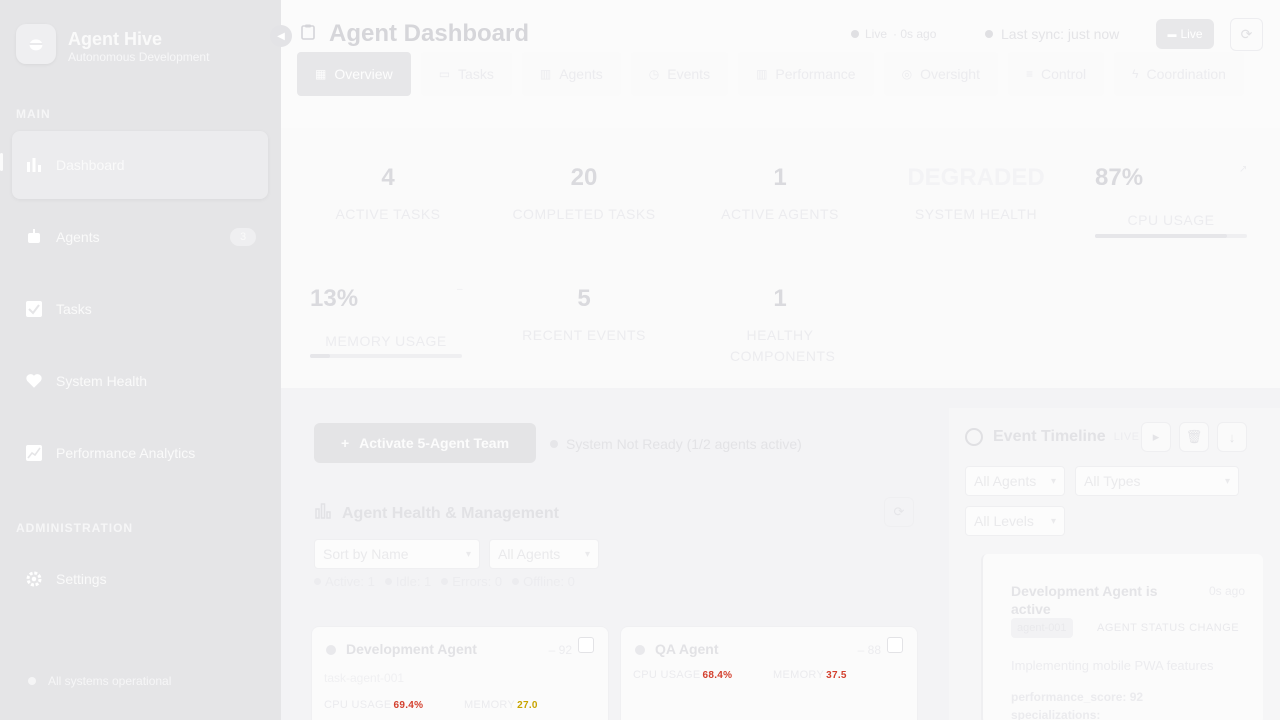 Image resolution: width=1280 pixels, height=720 pixels. Describe the element at coordinates (140, 165) in the screenshot. I see `sidebar-item-dashboard: Dashboard` at that location.